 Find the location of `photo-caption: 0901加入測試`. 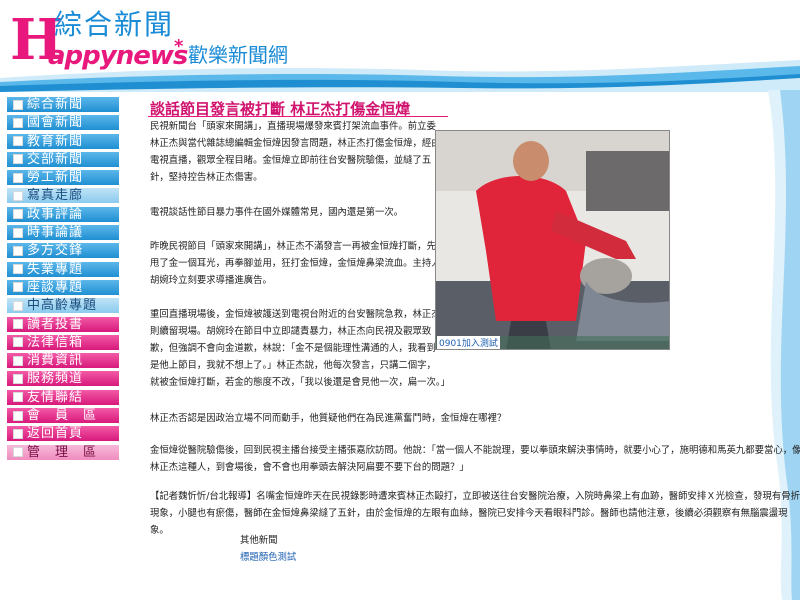

photo-caption: 0901加入測試 is located at coordinates (468, 342).